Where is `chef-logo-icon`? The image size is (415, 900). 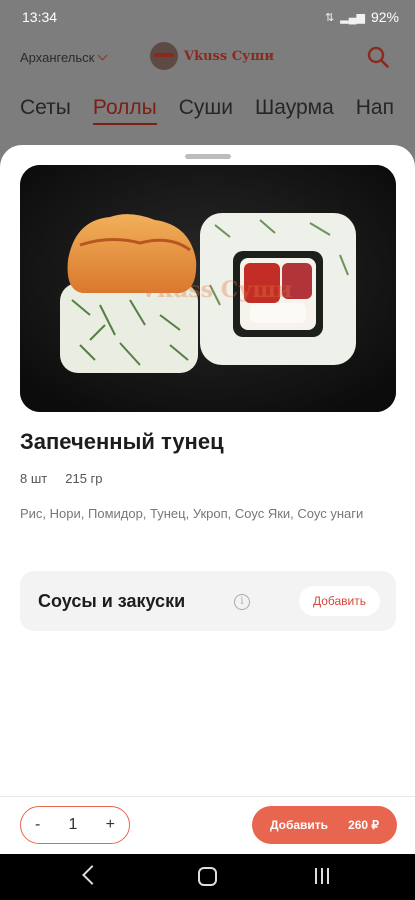 chef-logo-icon is located at coordinates (164, 56).